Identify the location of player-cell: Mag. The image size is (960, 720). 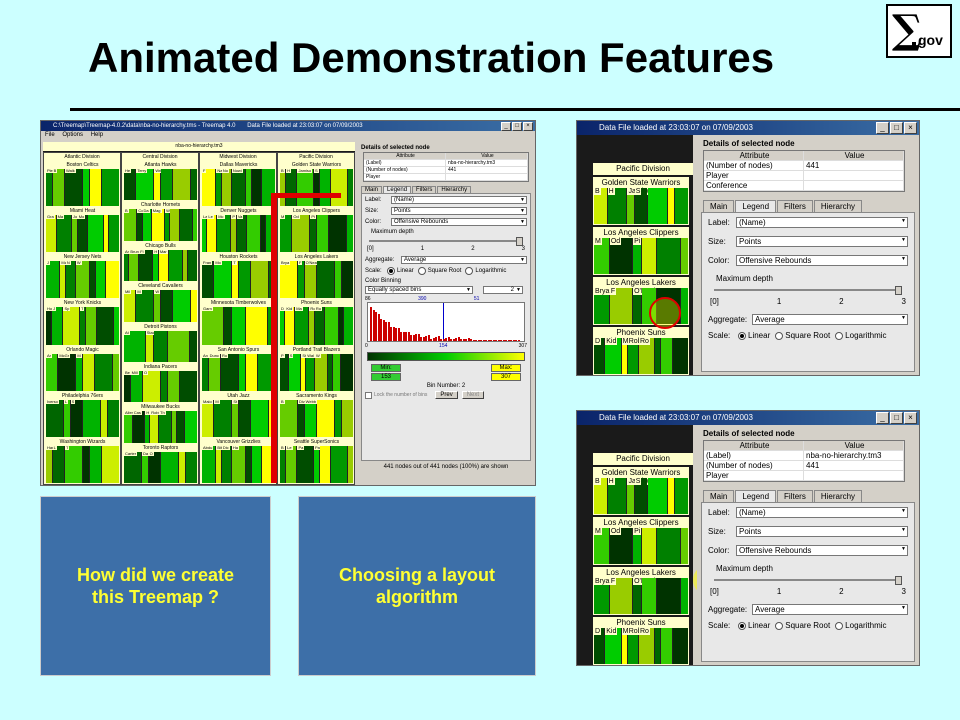
(158, 225).